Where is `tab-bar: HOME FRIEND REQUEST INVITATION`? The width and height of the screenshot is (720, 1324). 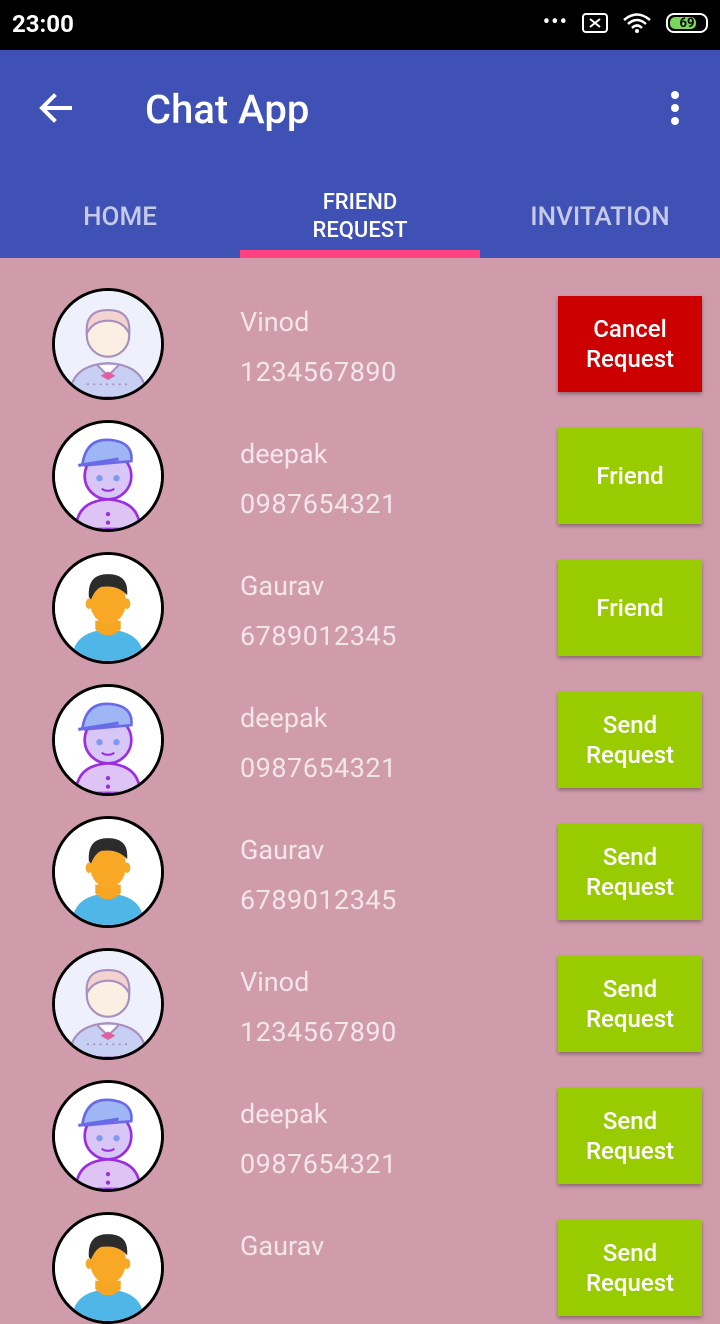 tab-bar: HOME FRIEND REQUEST INVITATION is located at coordinates (360, 216).